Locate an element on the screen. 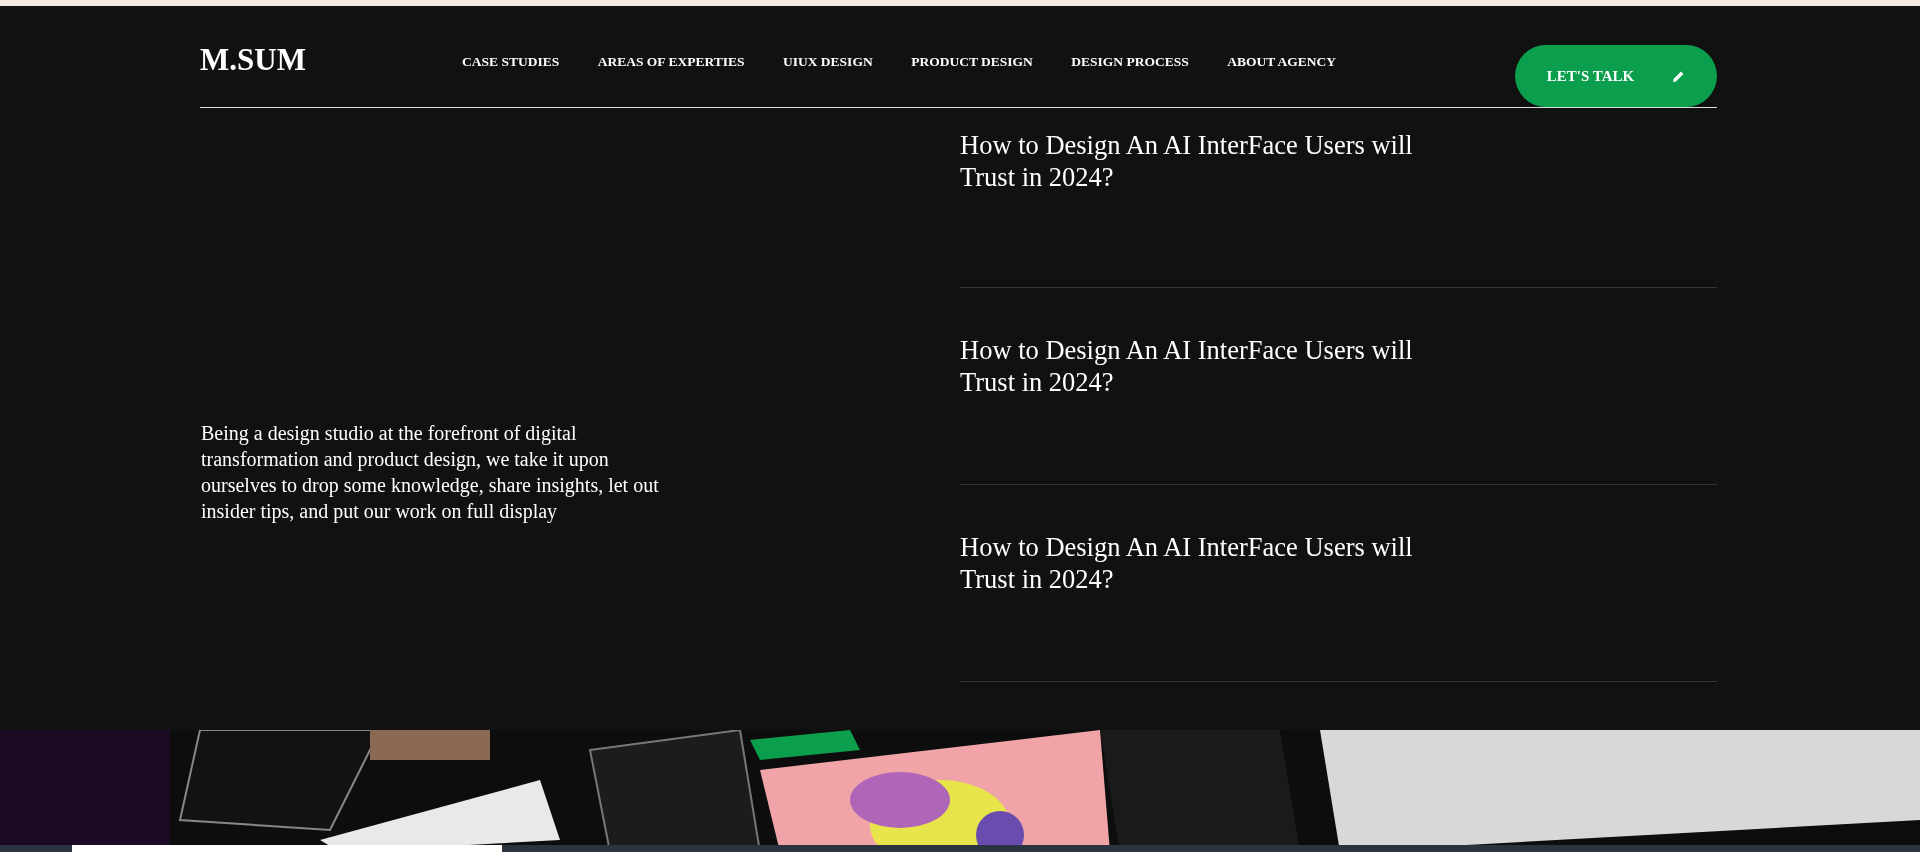 Image resolution: width=1920 pixels, height=852 pixels. nav-link: ABOUT AGENCY is located at coordinates (1282, 62).